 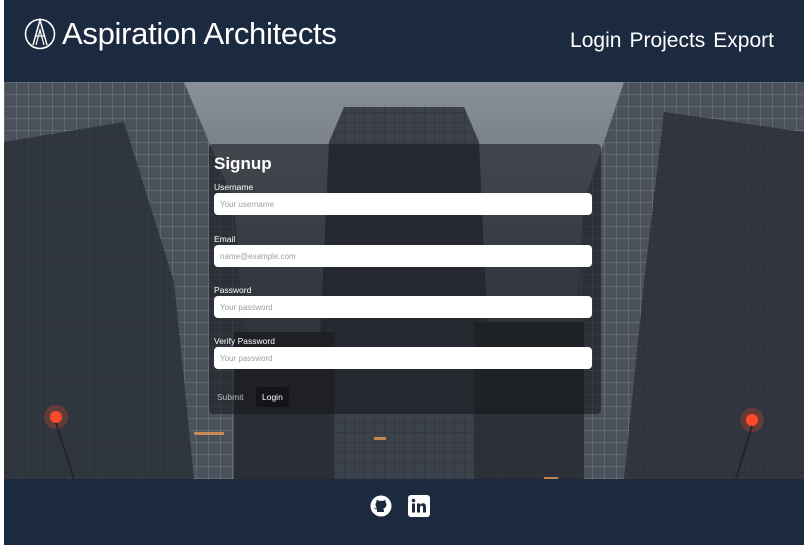 What do you see at coordinates (199, 34) in the screenshot?
I see `brand-title: Aspiration Architects` at bounding box center [199, 34].